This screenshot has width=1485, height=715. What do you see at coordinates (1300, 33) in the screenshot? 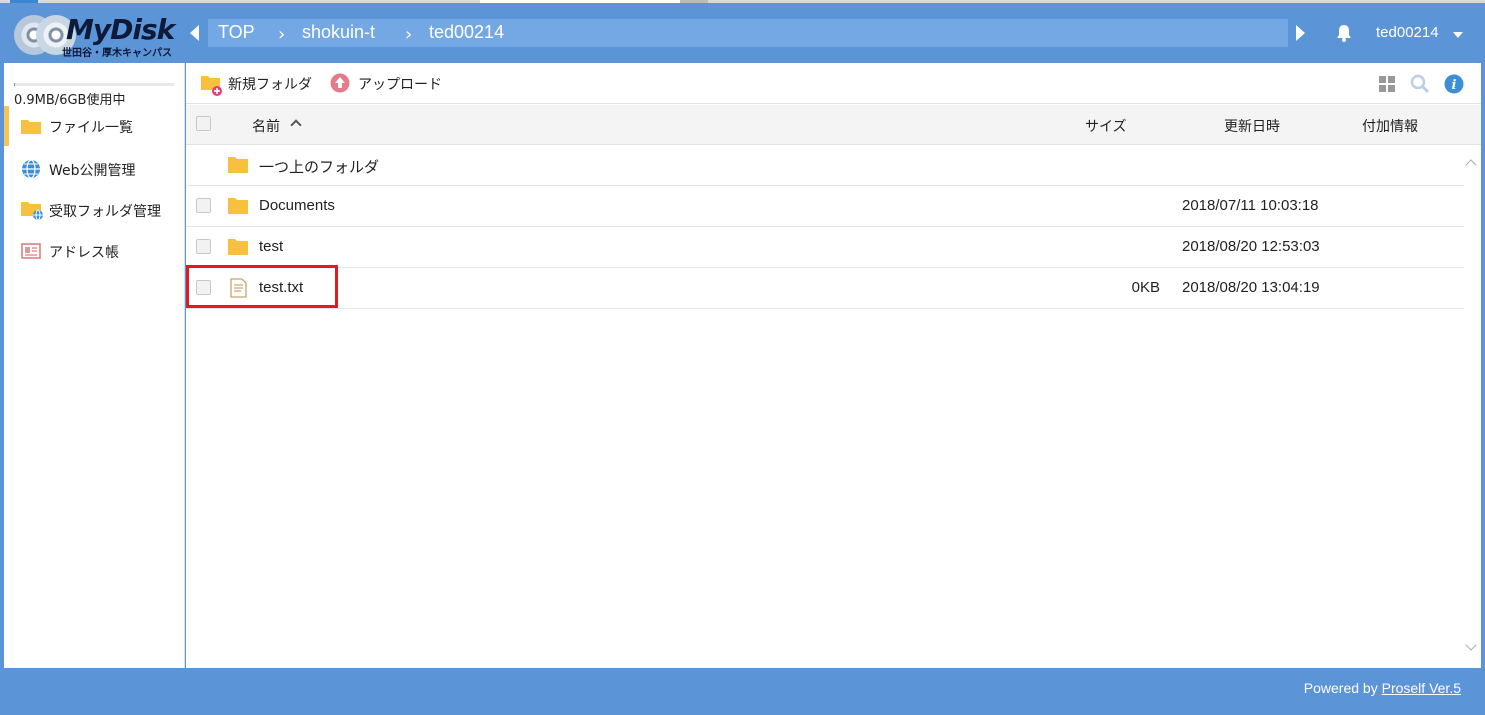
I see `breadcrumb-next-icon` at bounding box center [1300, 33].